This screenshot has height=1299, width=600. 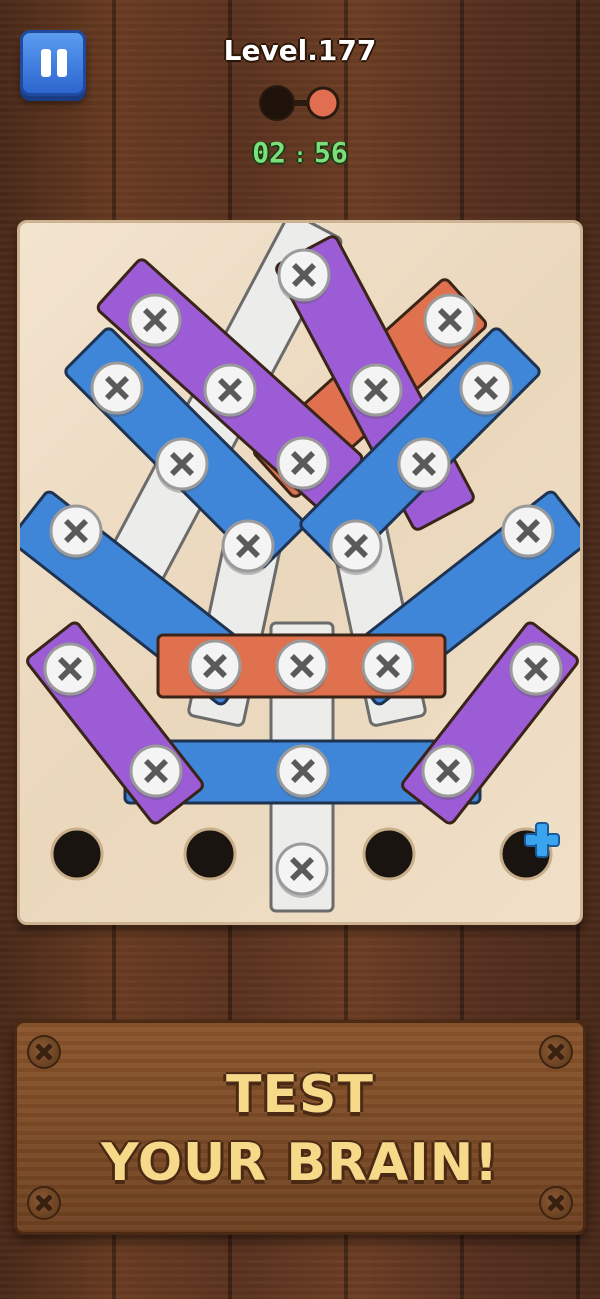 I want to click on progress-dot-filled, so click(x=323, y=103).